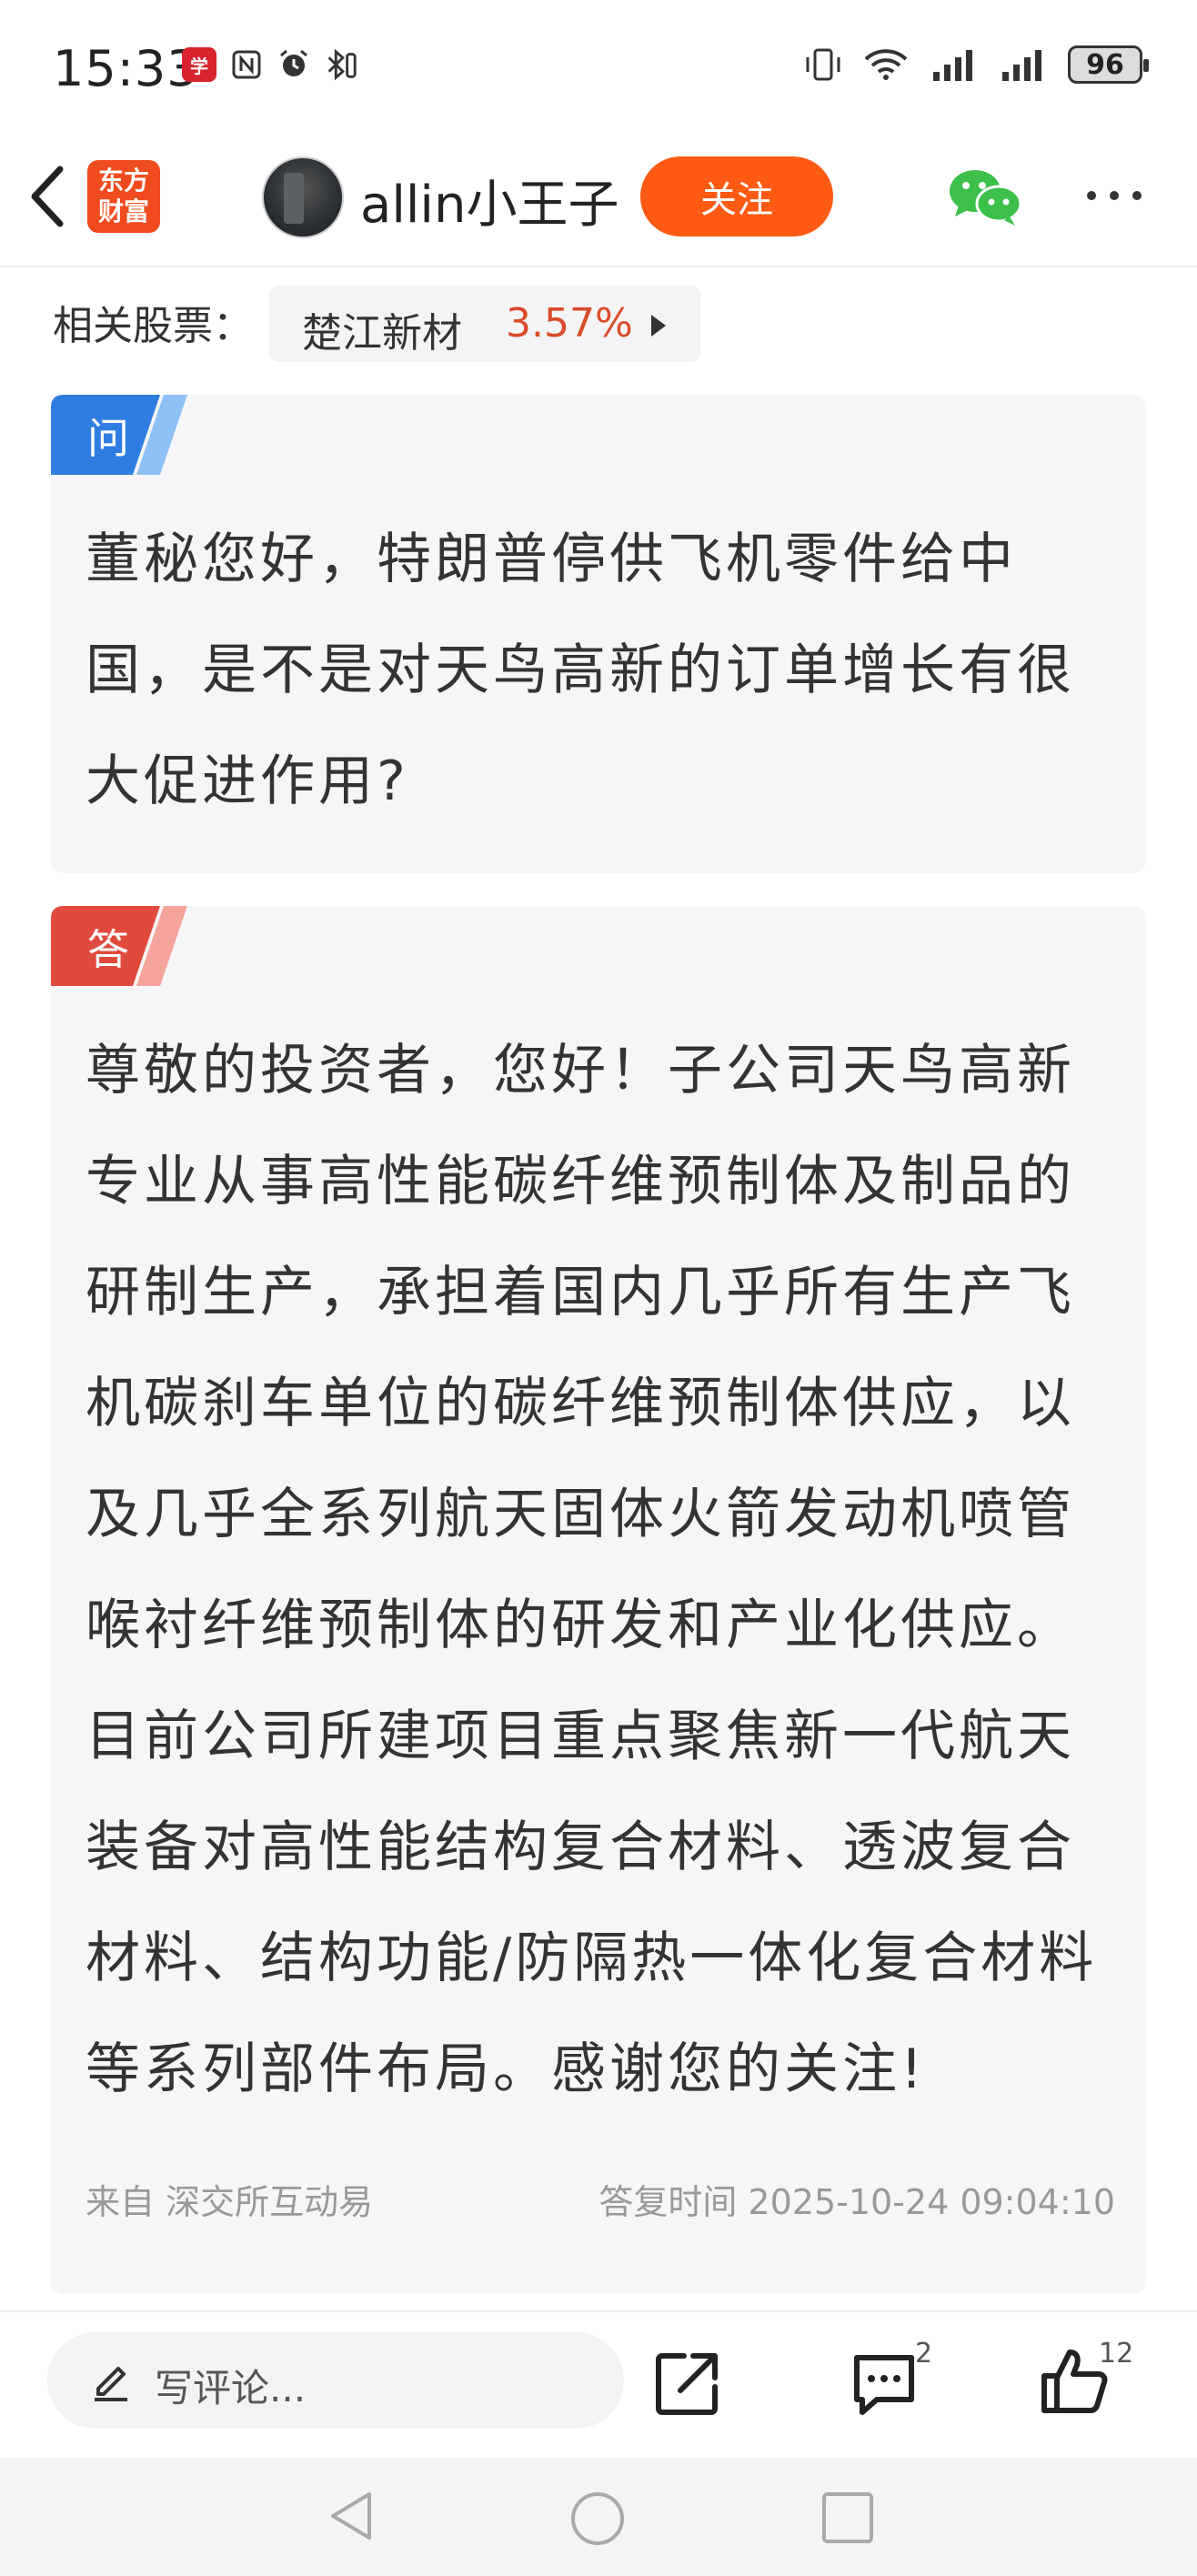  What do you see at coordinates (823, 64) in the screenshot?
I see `vibrate-icon` at bounding box center [823, 64].